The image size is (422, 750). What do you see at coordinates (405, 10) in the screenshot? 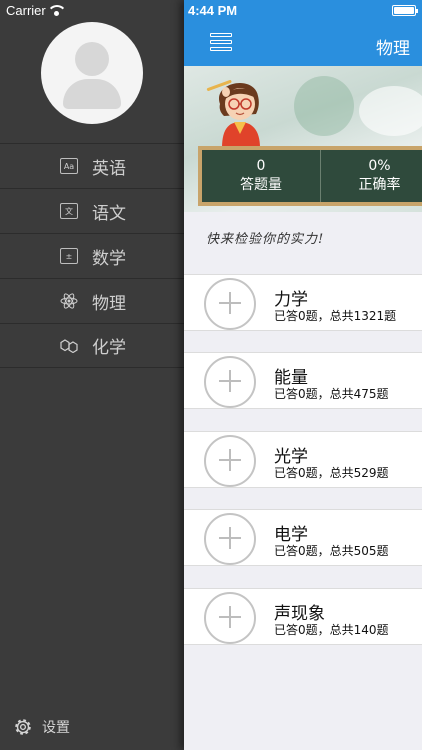
I see `battery-icon` at bounding box center [405, 10].